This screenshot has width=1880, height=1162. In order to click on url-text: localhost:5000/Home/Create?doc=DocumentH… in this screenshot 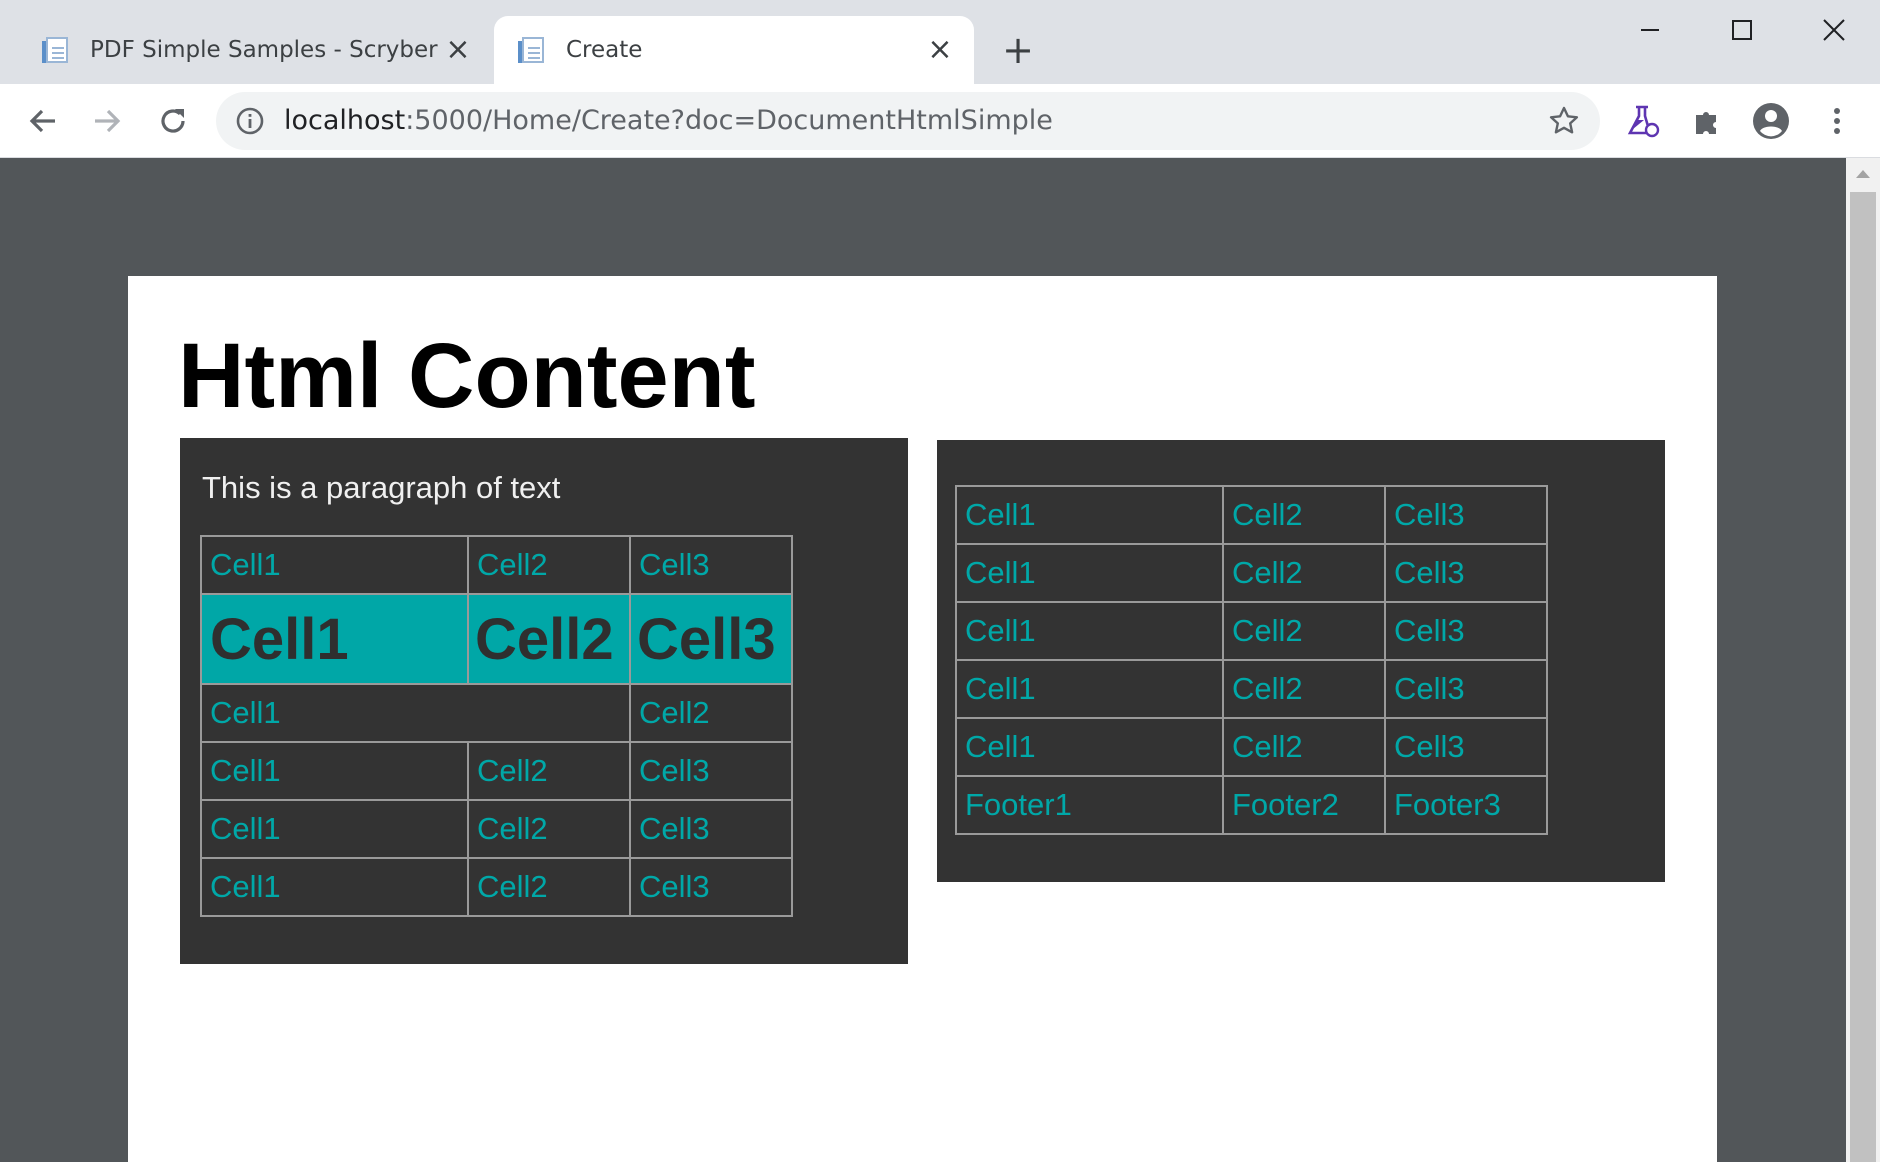, I will do `click(668, 121)`.